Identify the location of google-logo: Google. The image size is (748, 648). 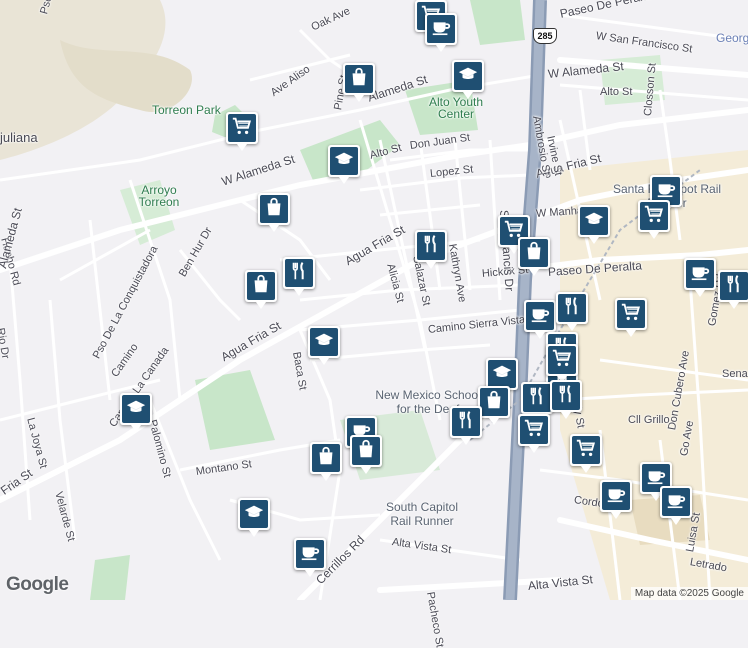
(37, 584).